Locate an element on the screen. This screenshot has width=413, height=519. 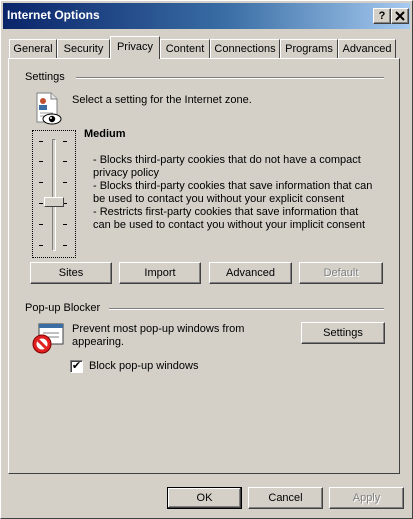
privacy-report-eye-icon is located at coordinates (49, 108).